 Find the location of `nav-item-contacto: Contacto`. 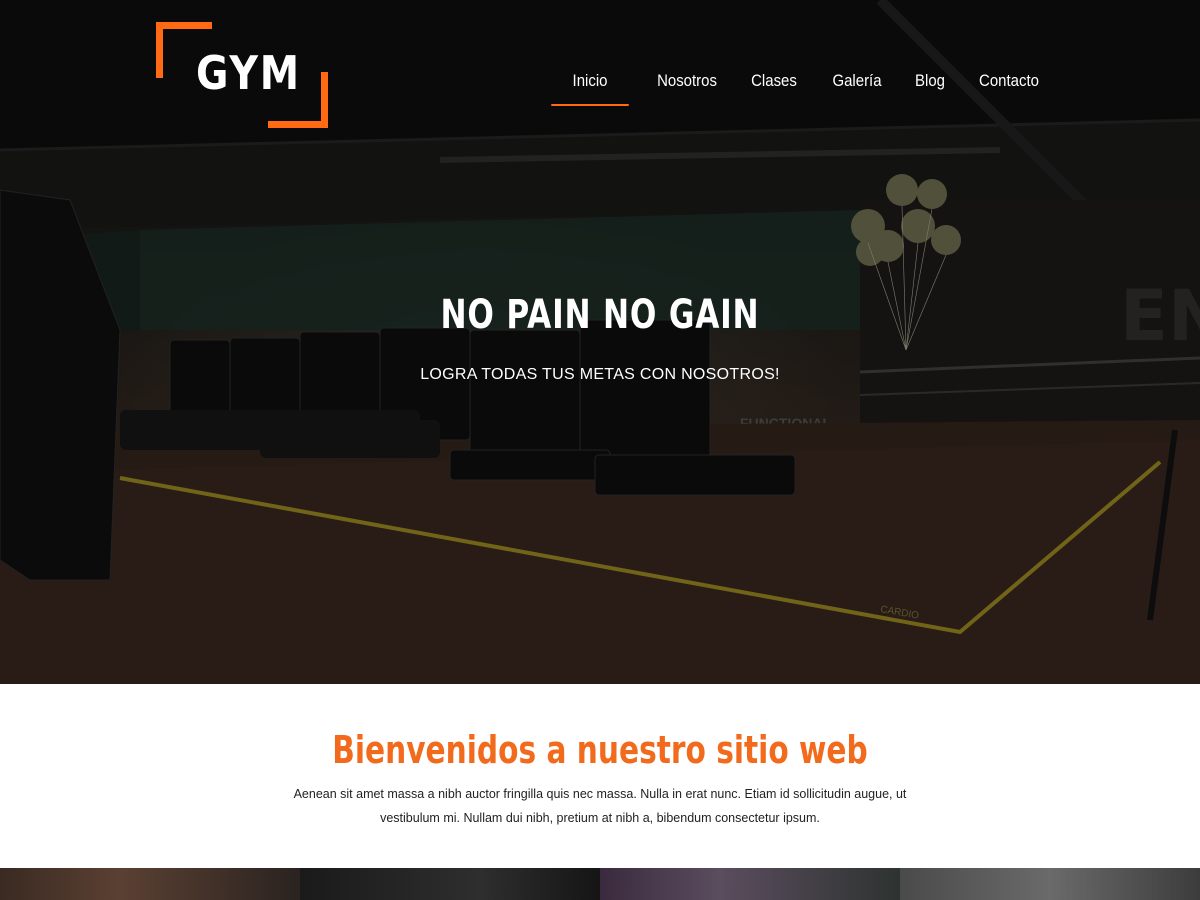

nav-item-contacto: Contacto is located at coordinates (1009, 86).